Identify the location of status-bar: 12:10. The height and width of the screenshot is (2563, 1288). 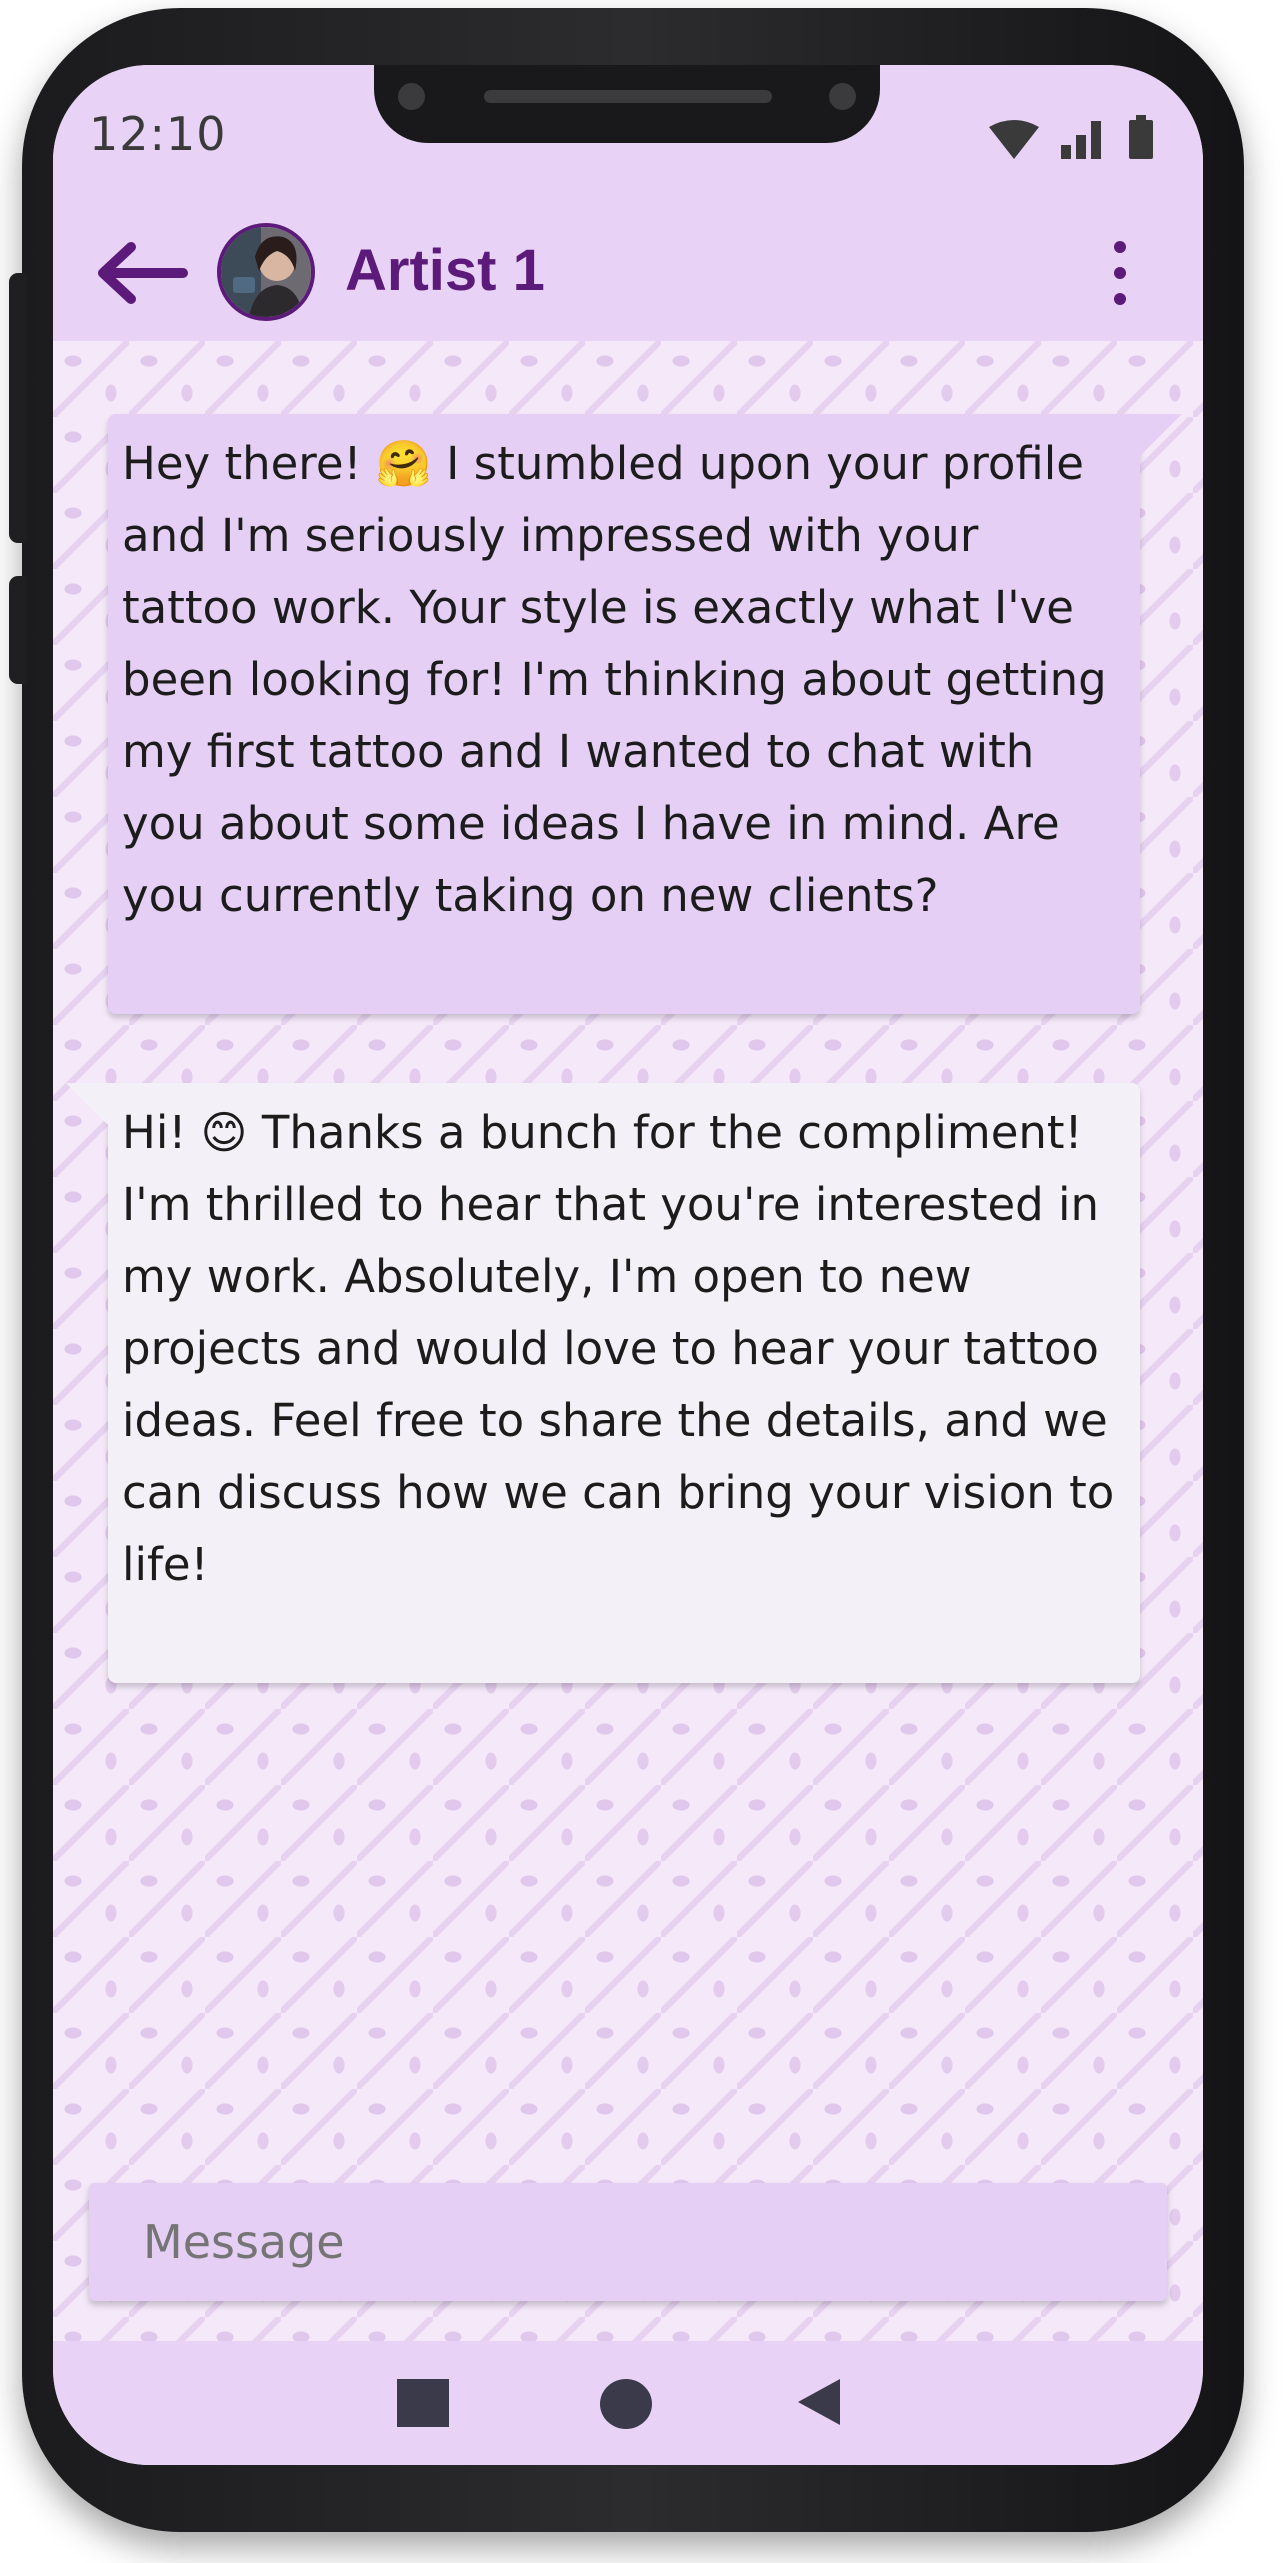
(628, 135).